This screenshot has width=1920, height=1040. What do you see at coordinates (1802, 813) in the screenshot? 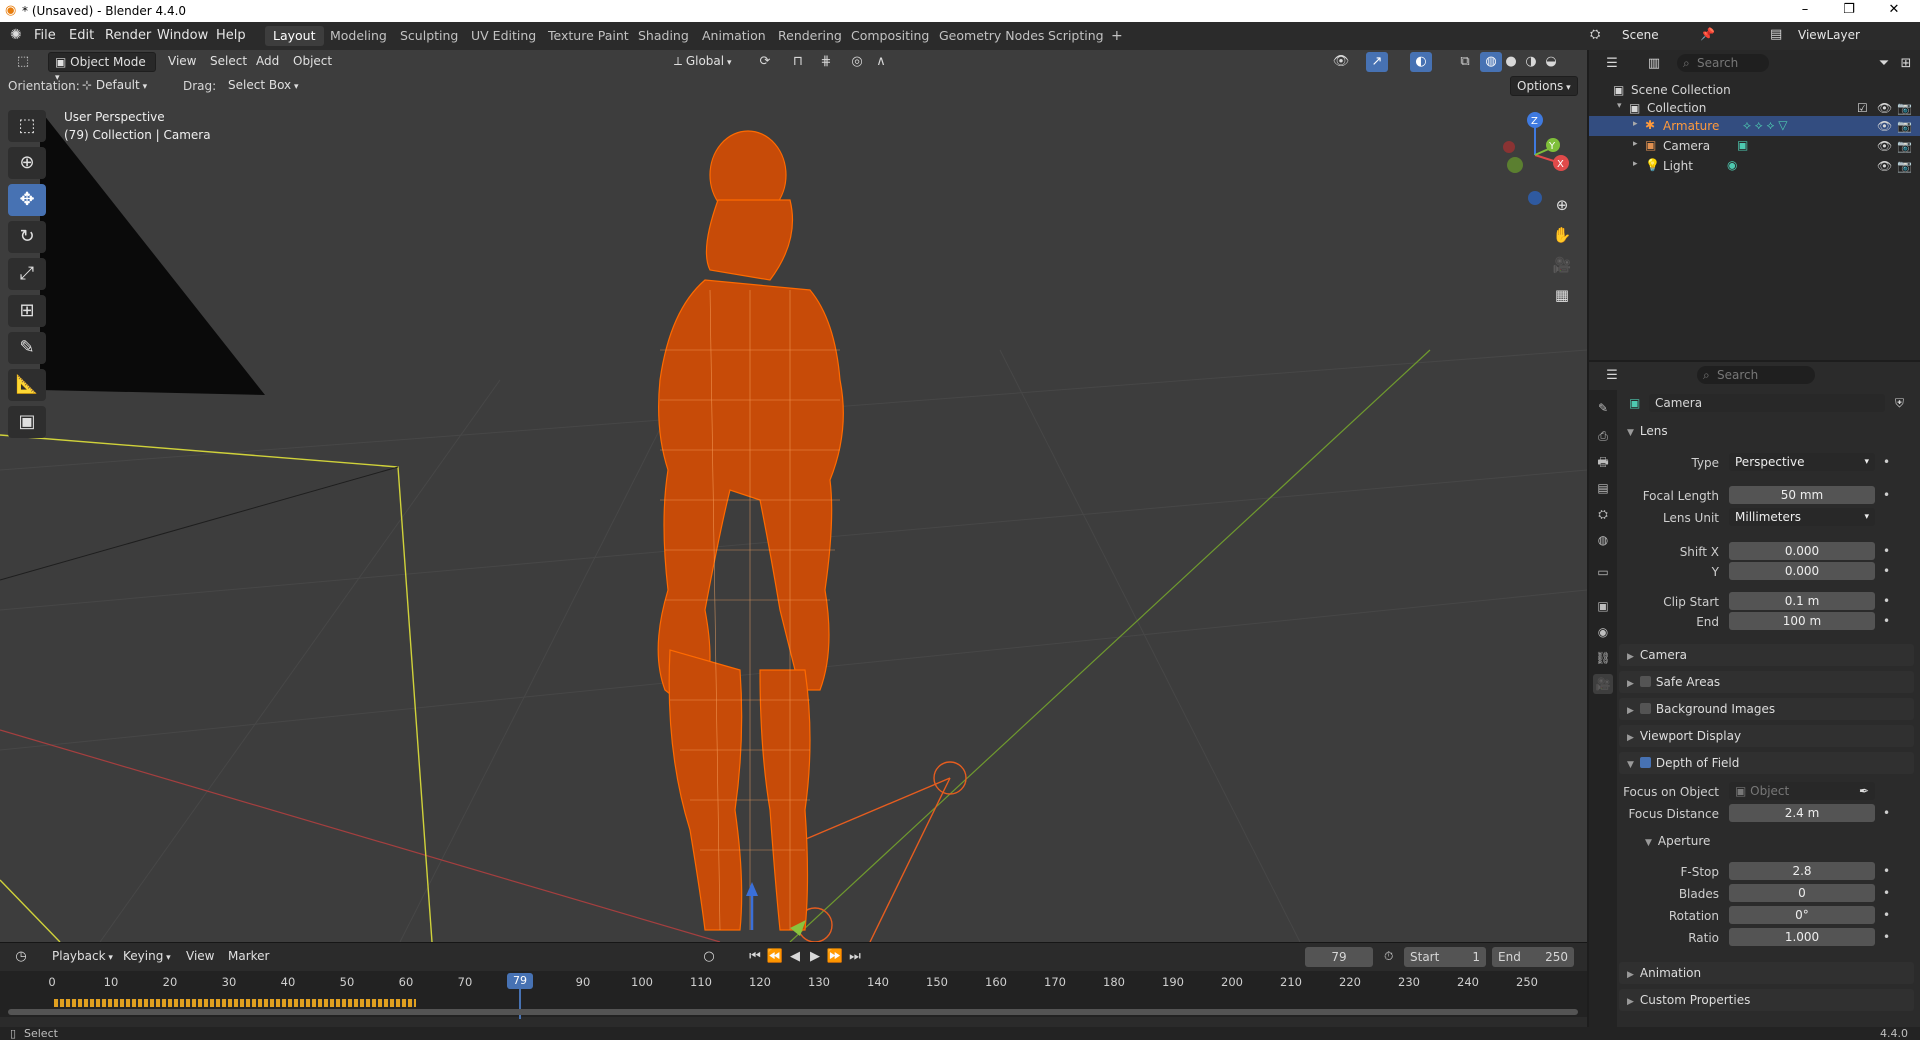
I see `focus-distance-field: 2.4 m` at bounding box center [1802, 813].